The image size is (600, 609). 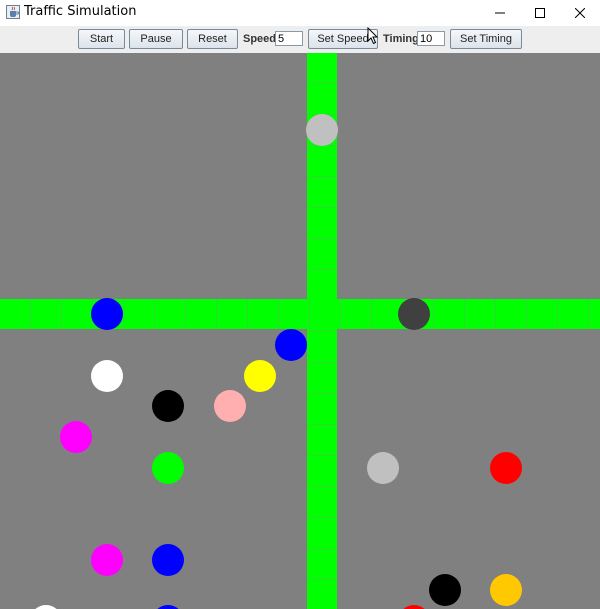 I want to click on mouse-cursor-icon, so click(x=373, y=36).